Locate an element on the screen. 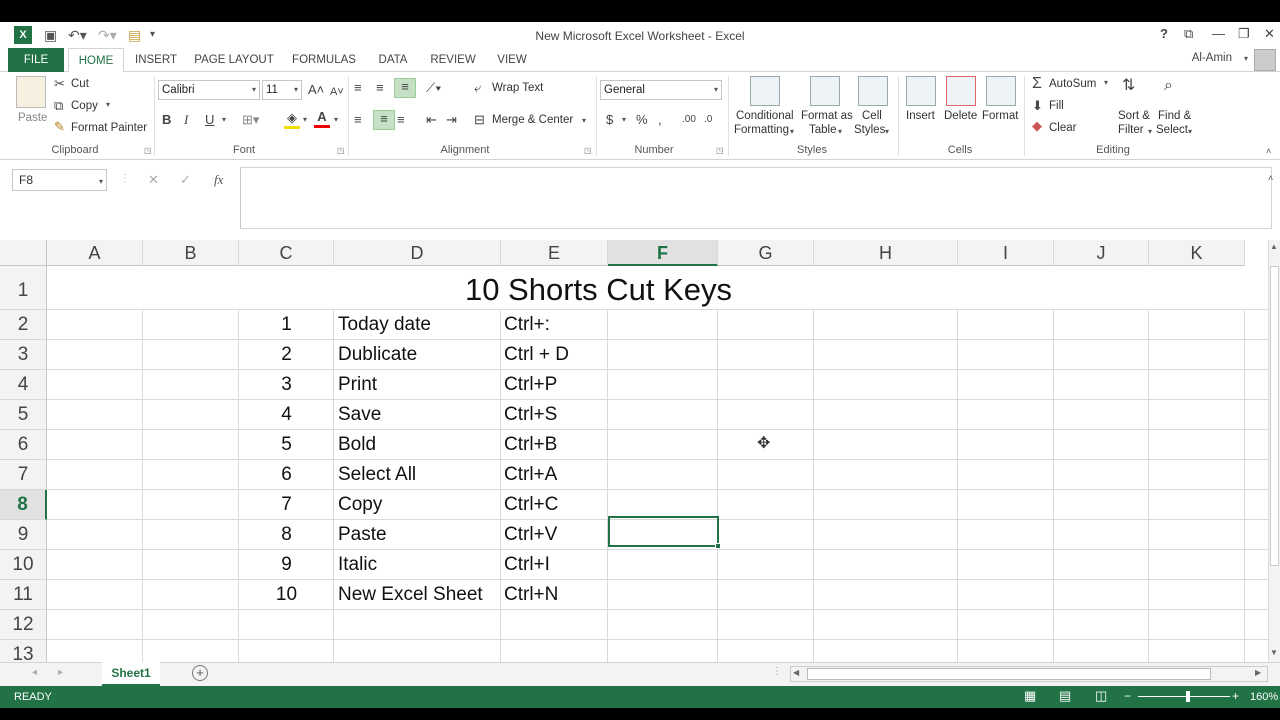  cell-shortcut-keys: Ctrl+A is located at coordinates (530, 475).